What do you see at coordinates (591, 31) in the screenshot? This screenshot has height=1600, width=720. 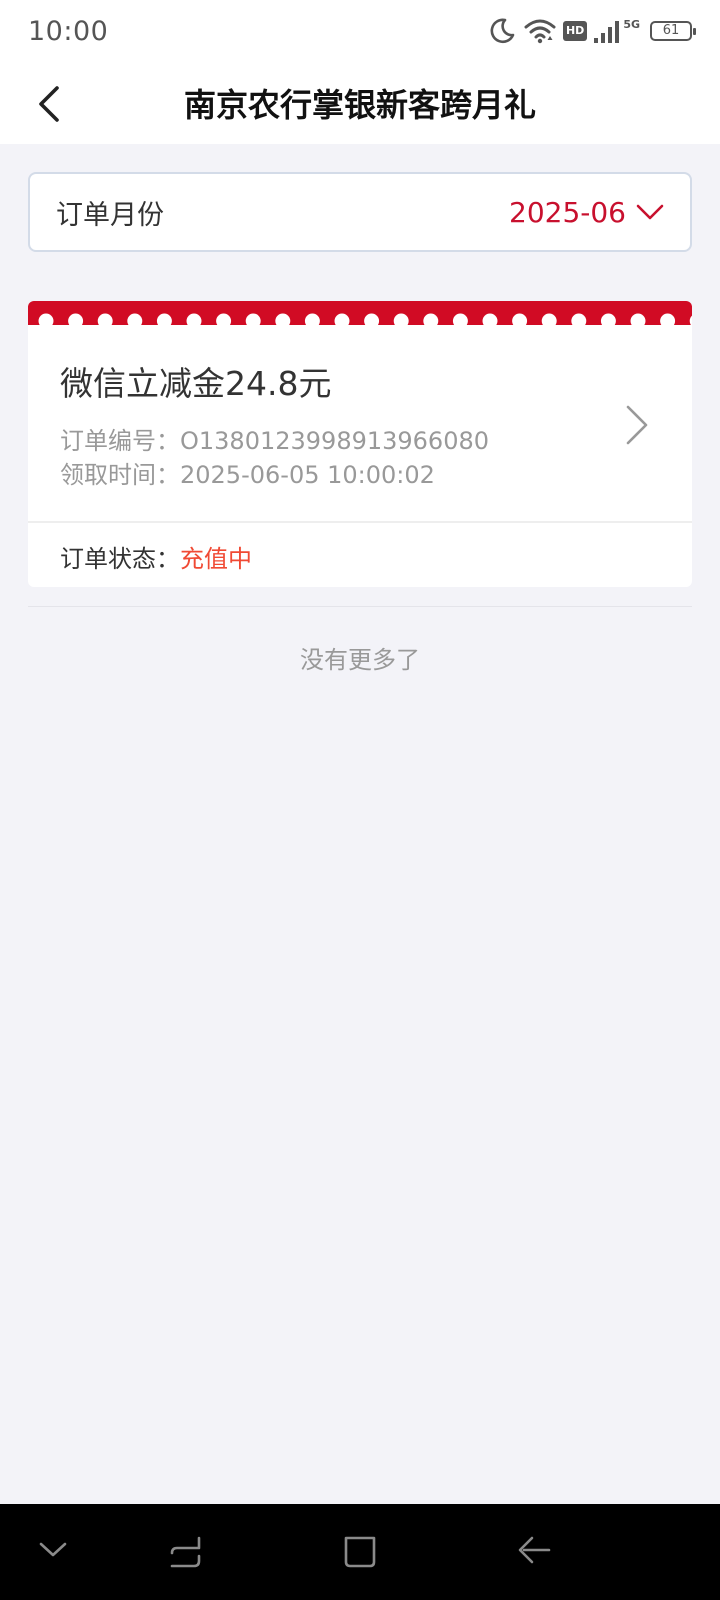 I see `status-icons: HD 5G 61` at bounding box center [591, 31].